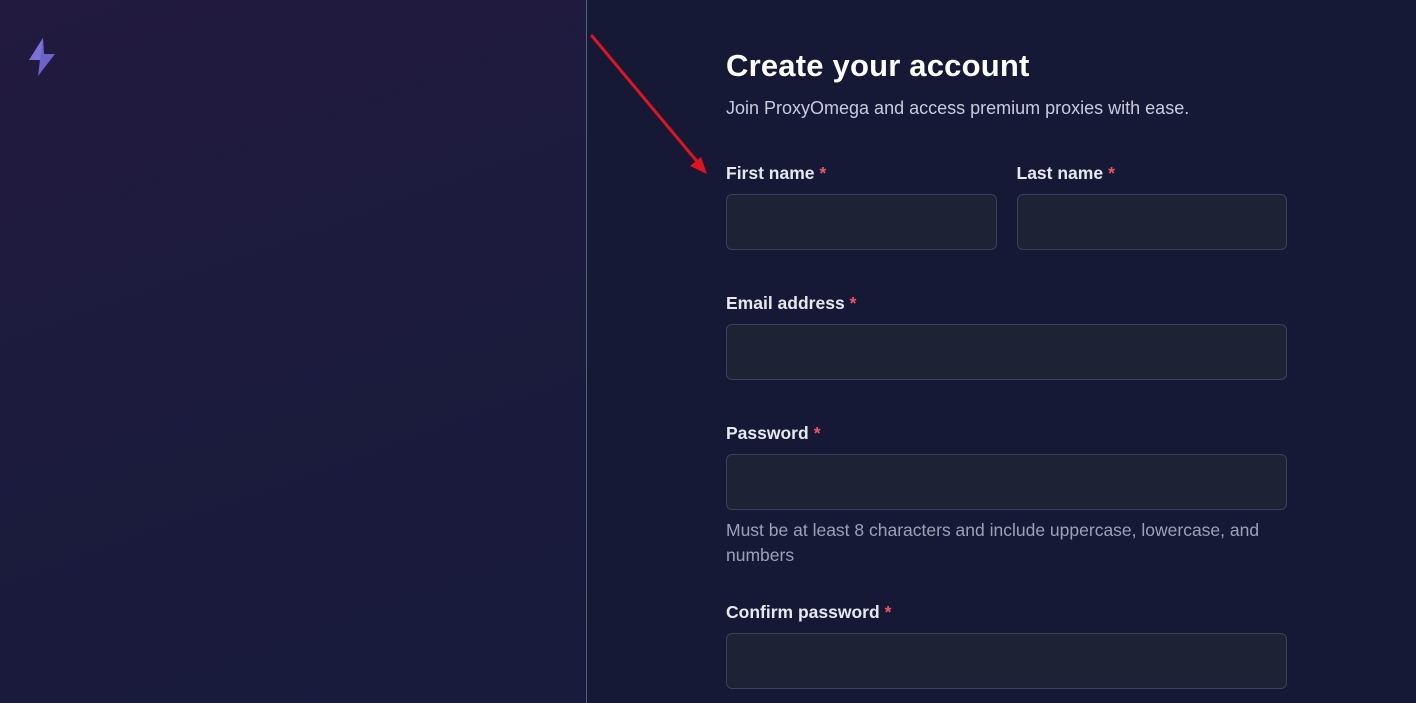 The height and width of the screenshot is (703, 1416). Describe the element at coordinates (773, 433) in the screenshot. I see `password-label: Password *` at that location.